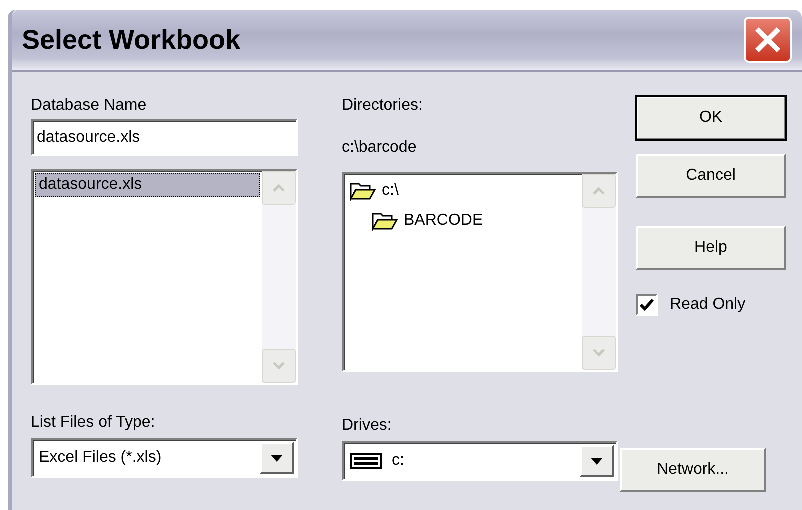  I want to click on cancel-button: Cancel, so click(711, 176).